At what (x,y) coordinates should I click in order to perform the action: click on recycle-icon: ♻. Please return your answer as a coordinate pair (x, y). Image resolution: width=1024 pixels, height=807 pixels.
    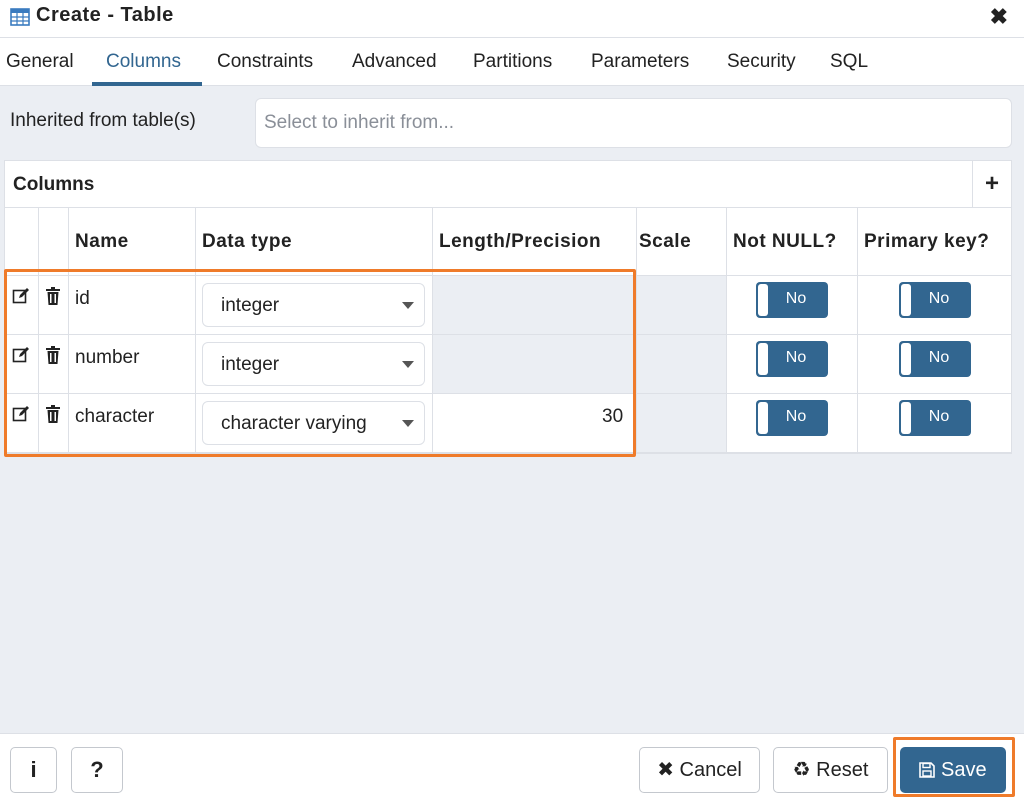
    Looking at the image, I should click on (801, 770).